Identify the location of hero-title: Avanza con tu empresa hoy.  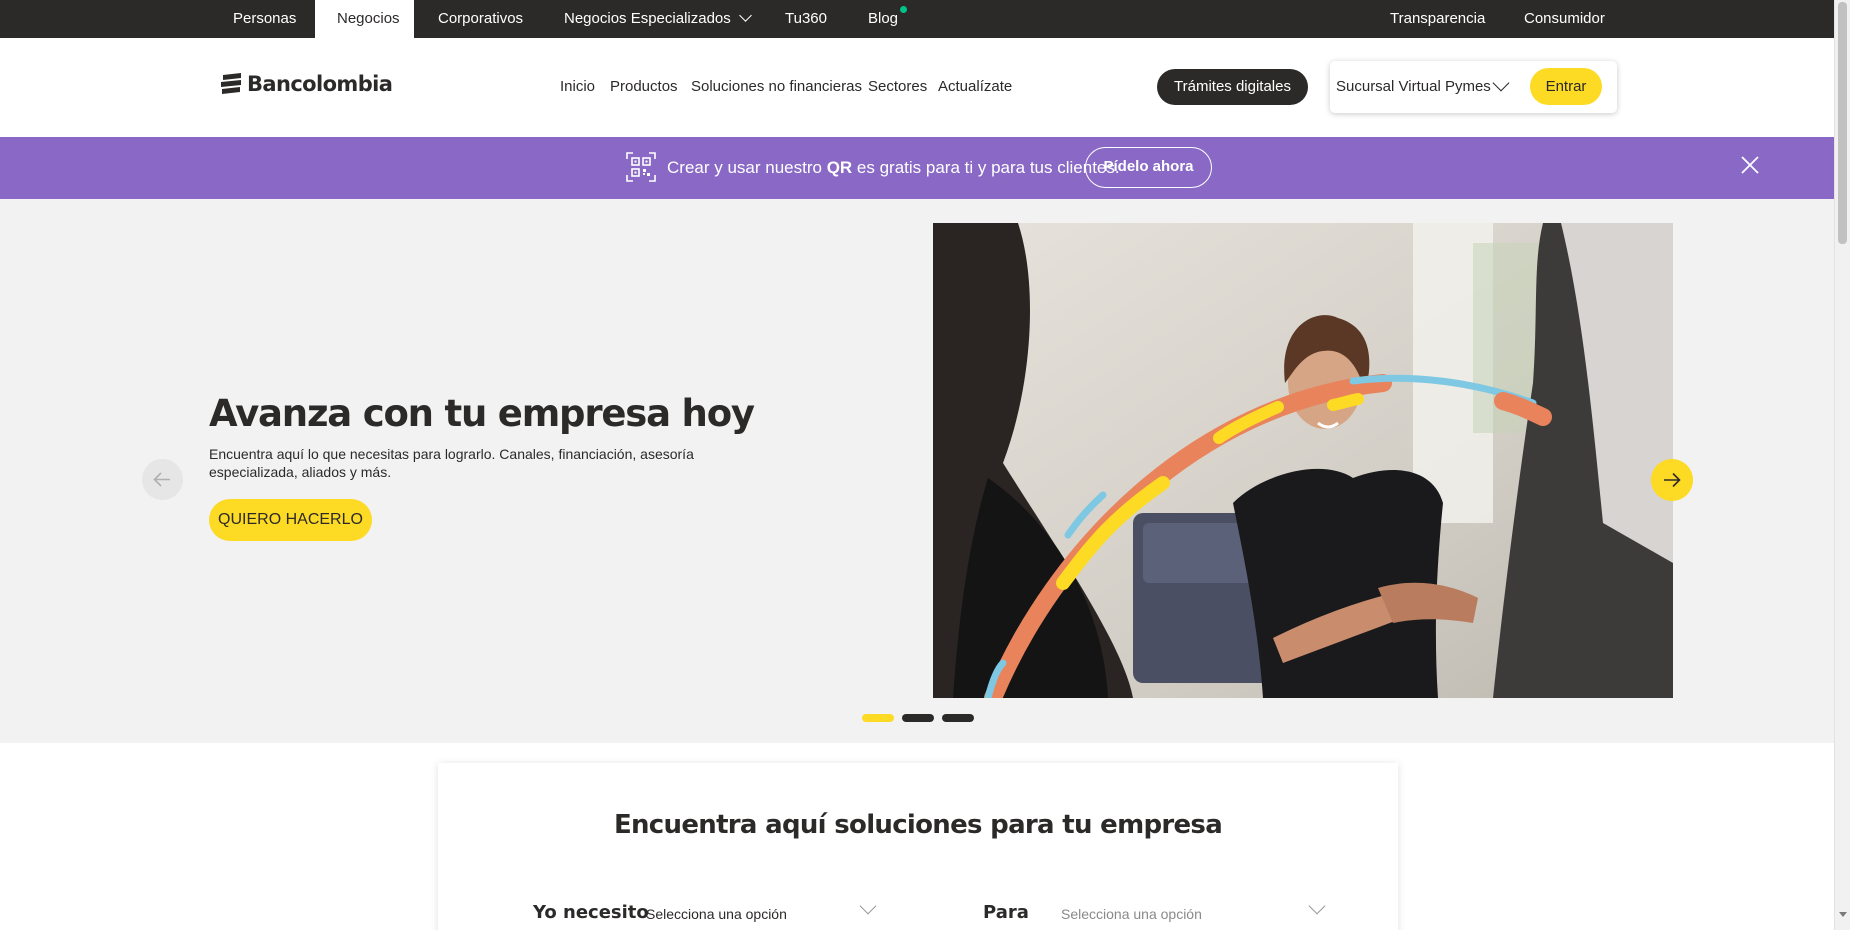
(482, 413).